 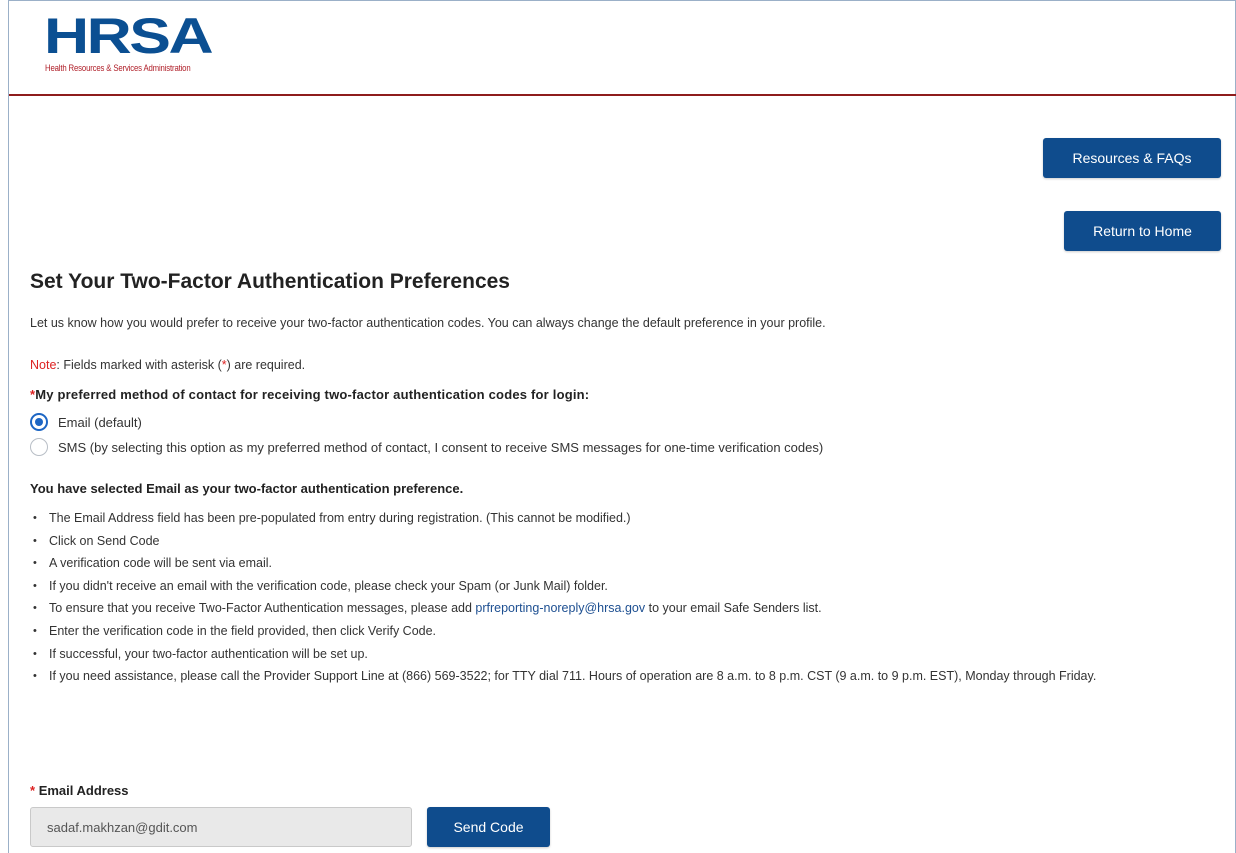 What do you see at coordinates (33, 790) in the screenshot?
I see `email-required-asterisk: *` at bounding box center [33, 790].